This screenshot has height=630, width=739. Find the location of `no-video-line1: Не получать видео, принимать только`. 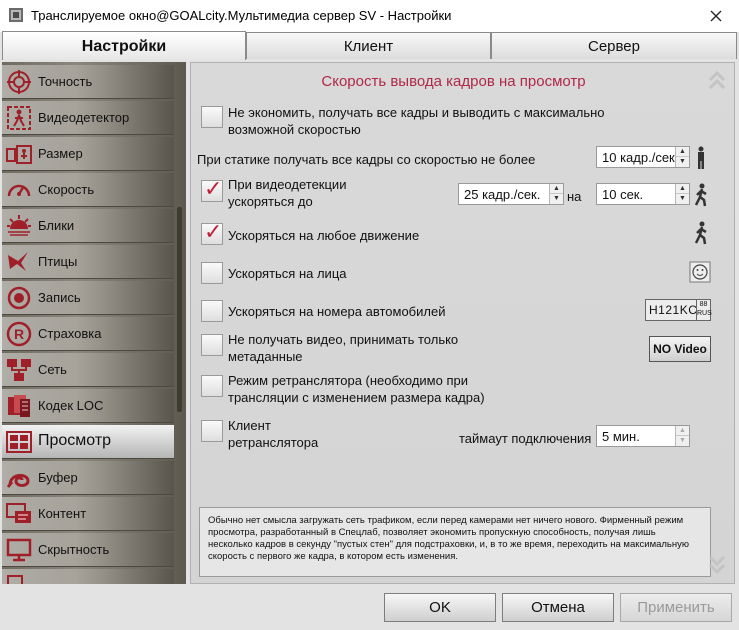

no-video-line1: Не получать видео, принимать только is located at coordinates (343, 339).